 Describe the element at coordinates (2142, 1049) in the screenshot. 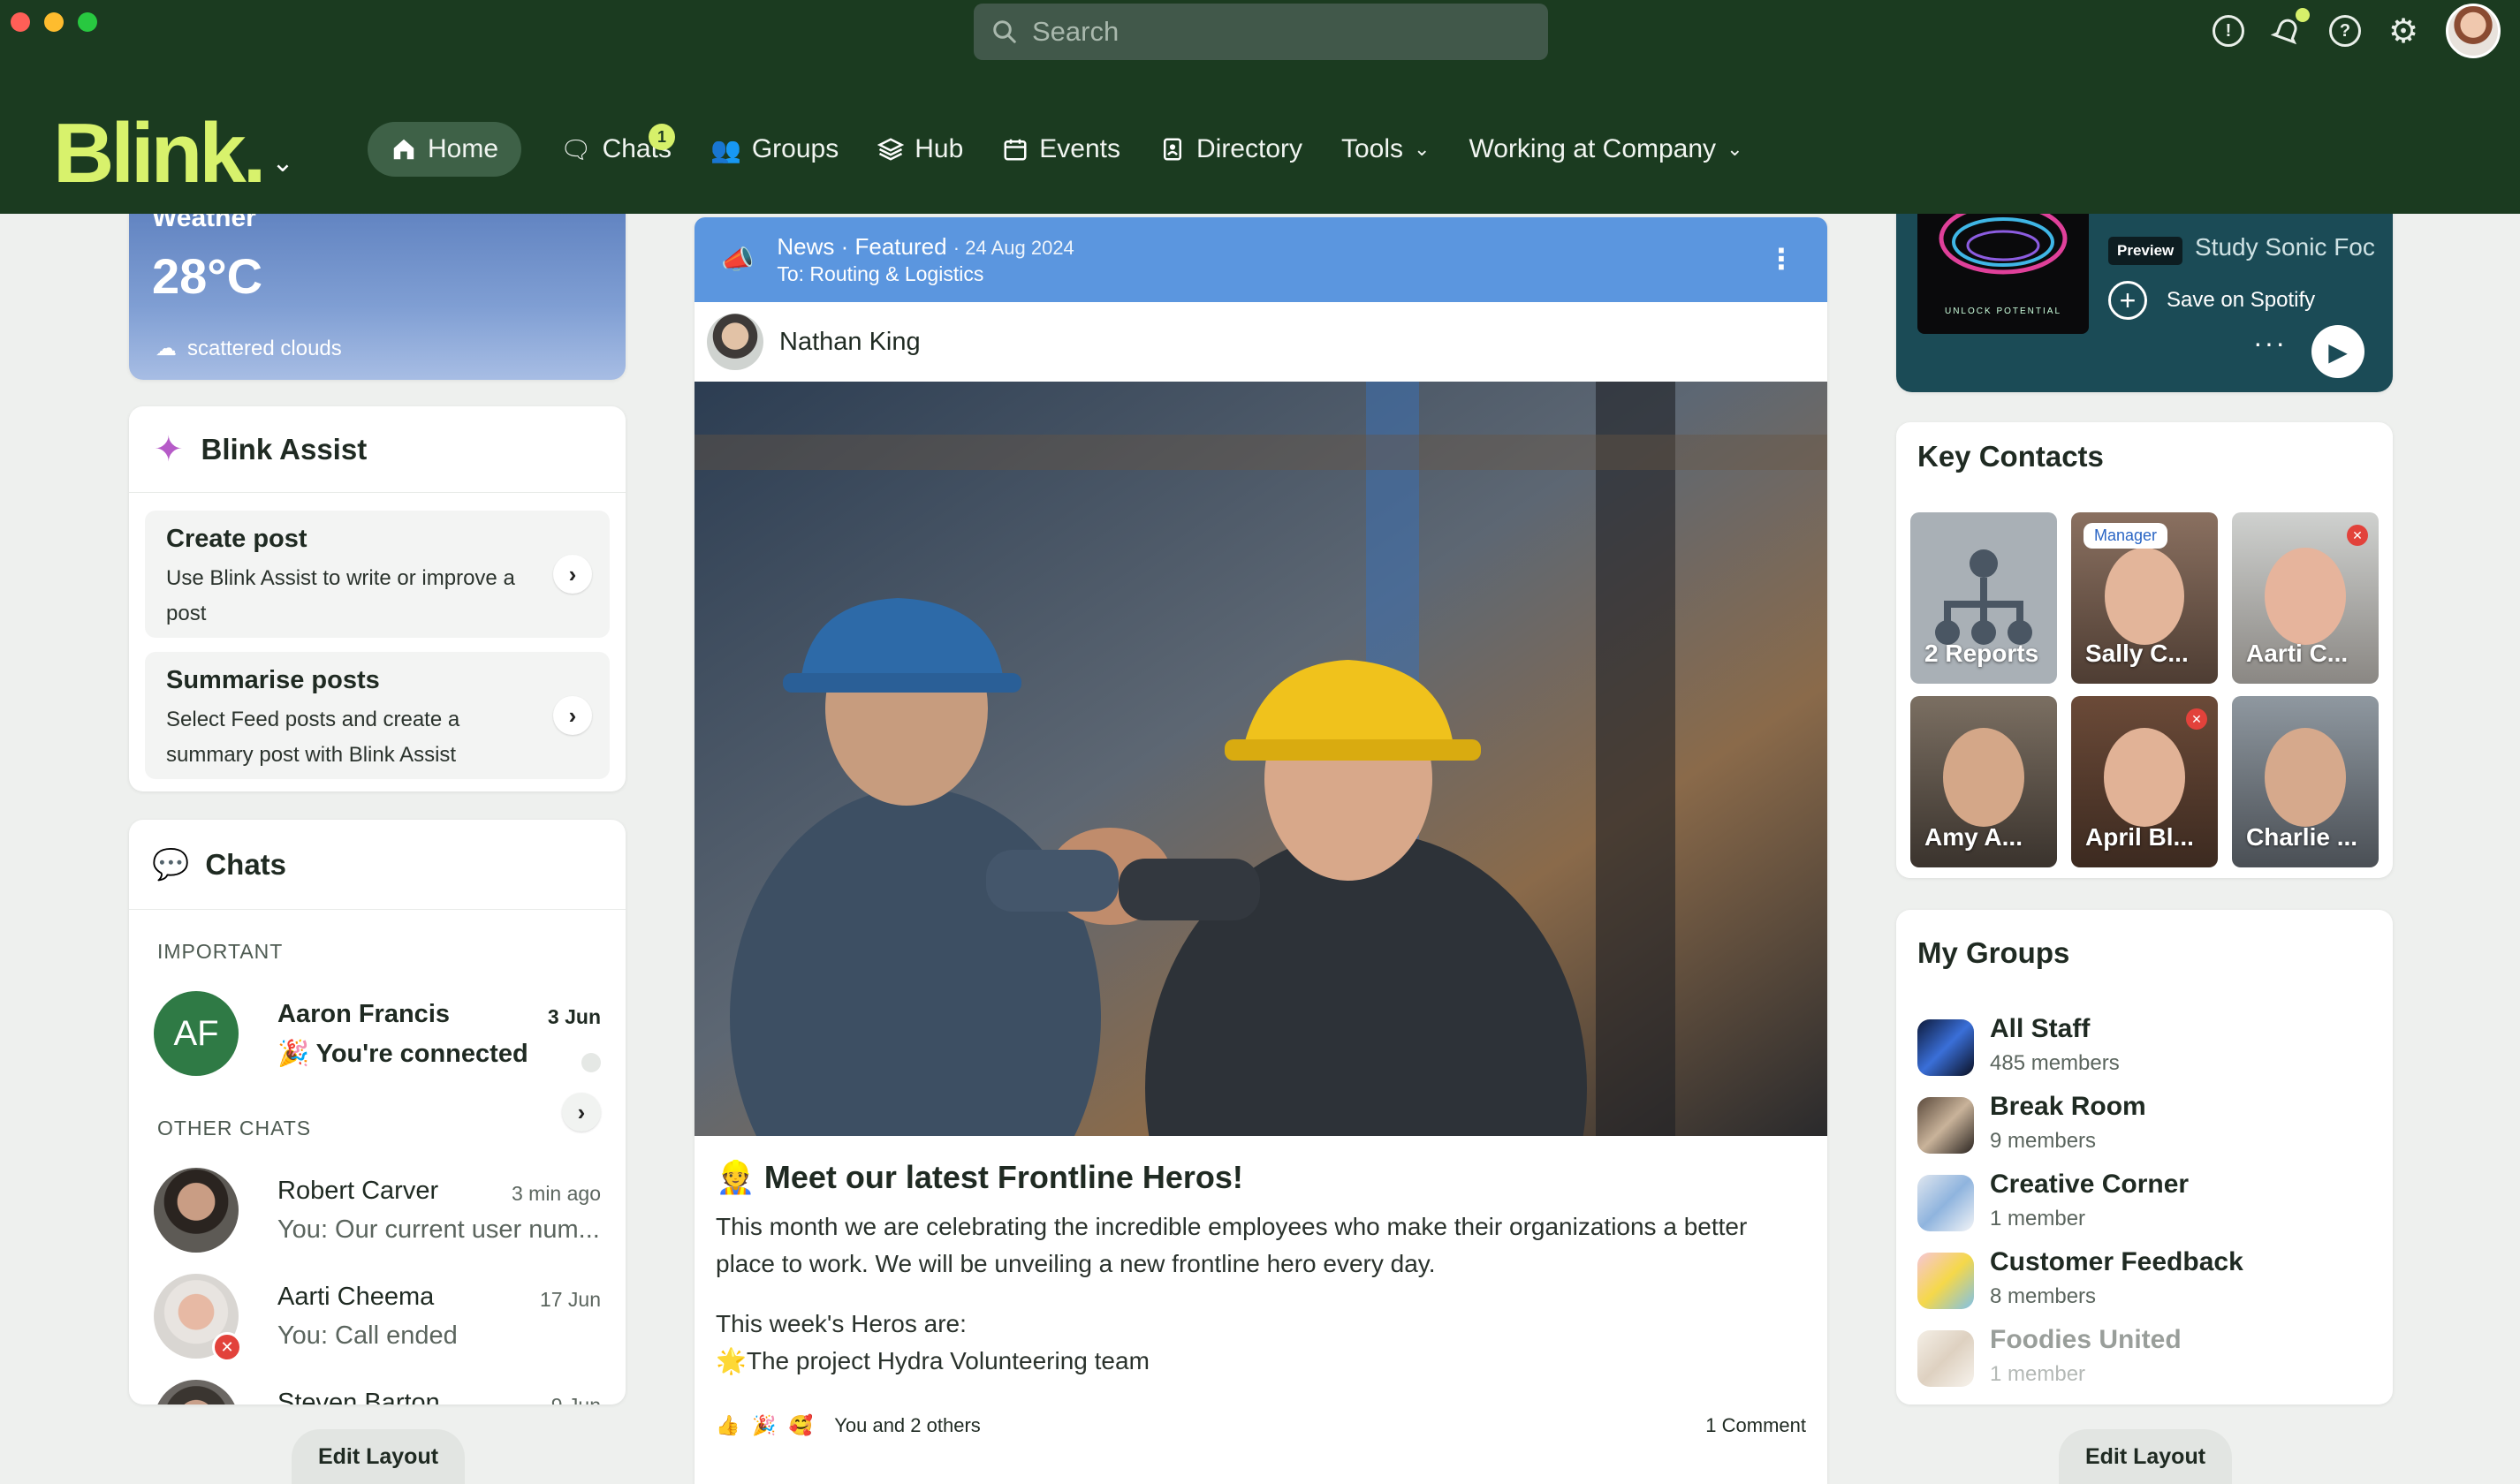

I see `group-row-all-staff: All Staff 485 members` at that location.